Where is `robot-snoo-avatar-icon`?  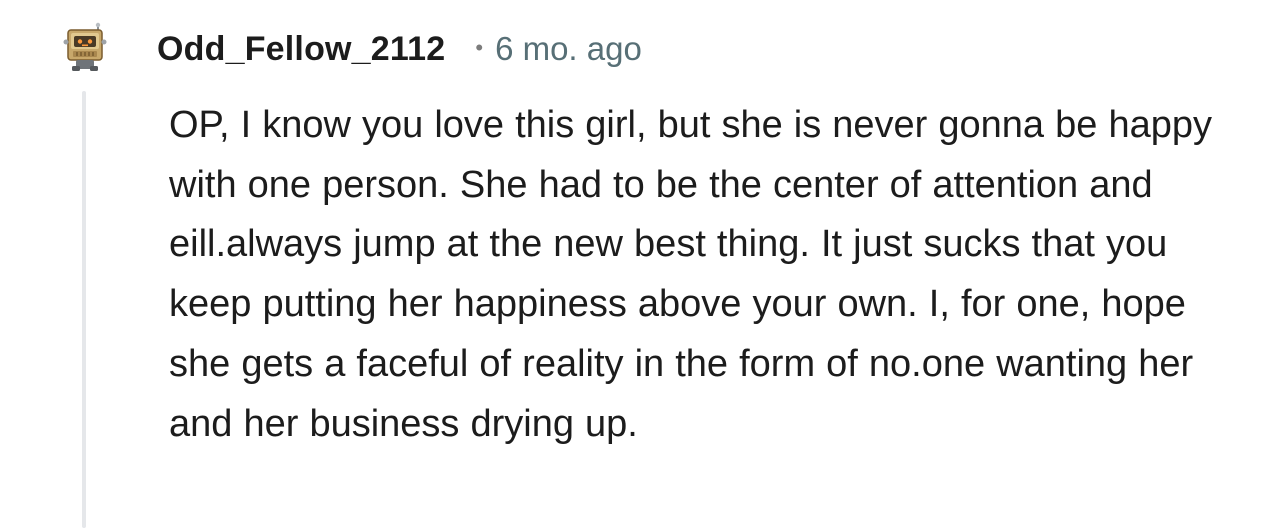
robot-snoo-avatar-icon is located at coordinates (85, 46).